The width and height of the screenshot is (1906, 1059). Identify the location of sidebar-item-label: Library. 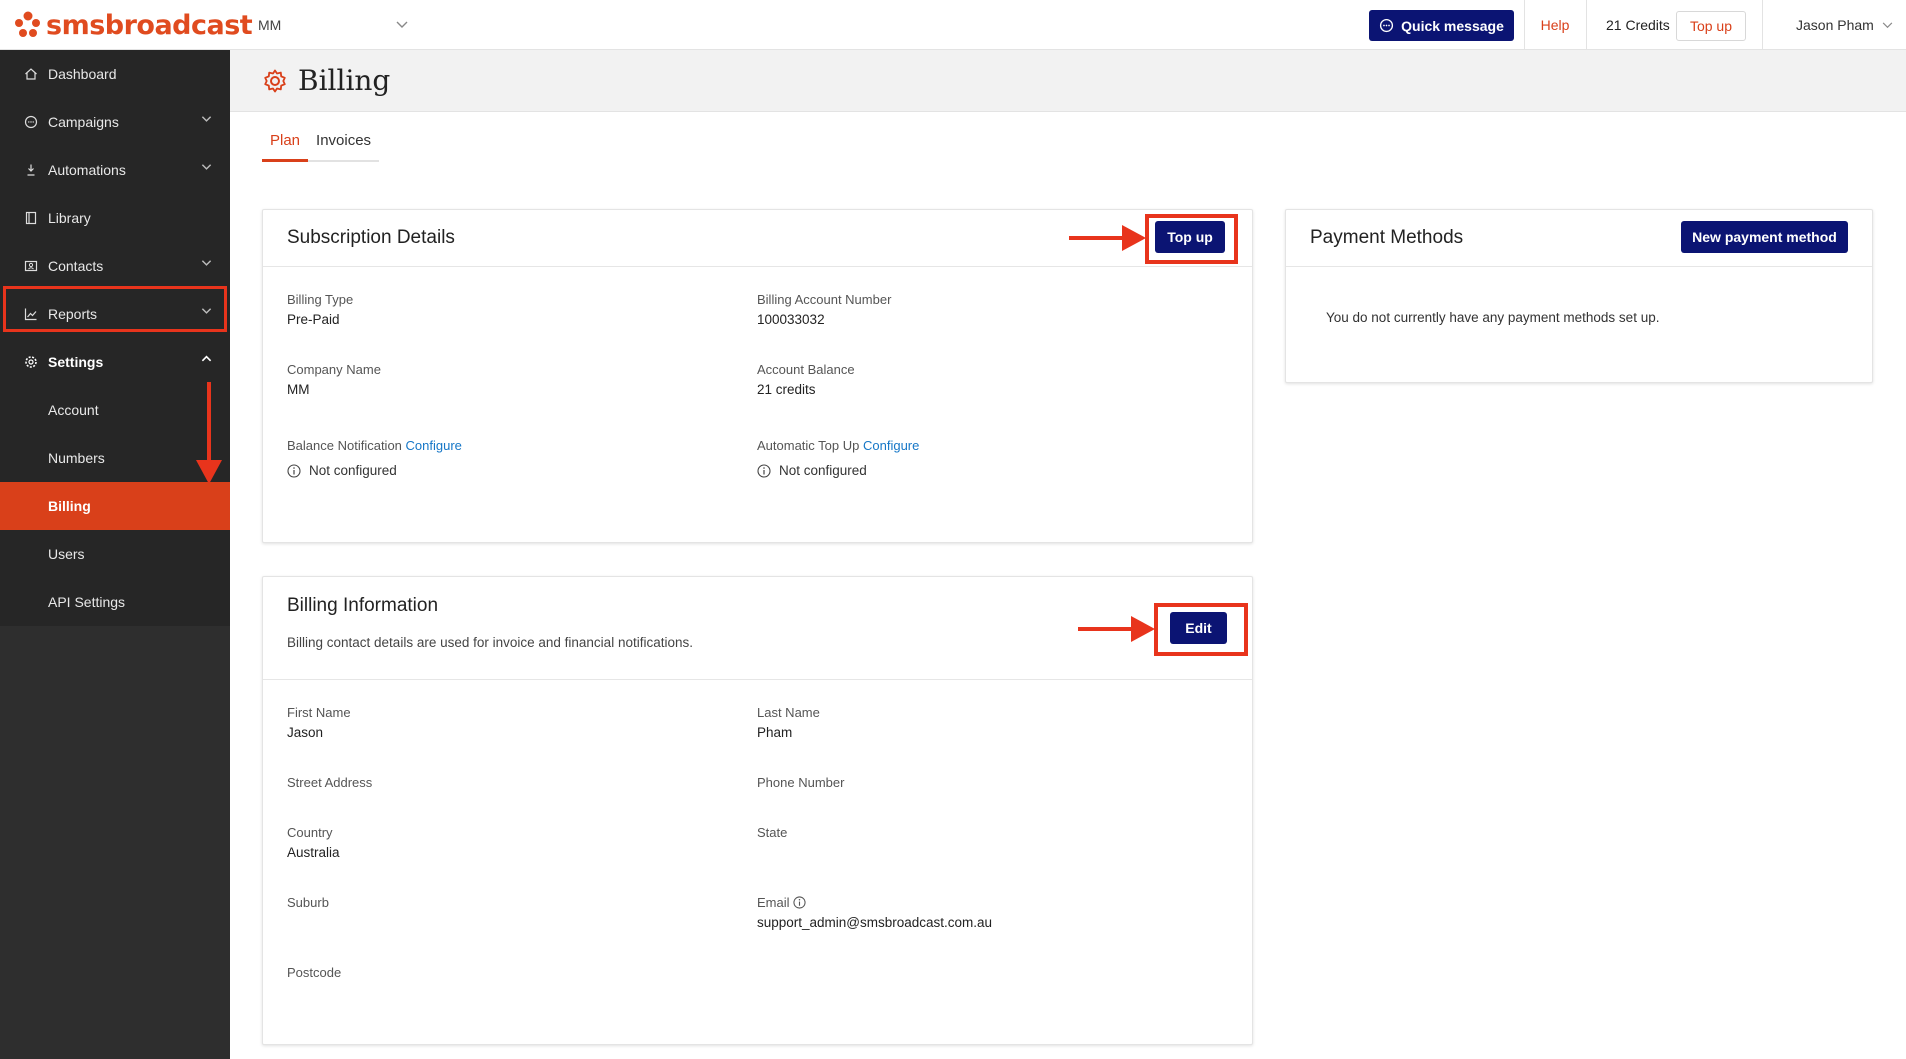
(69, 218).